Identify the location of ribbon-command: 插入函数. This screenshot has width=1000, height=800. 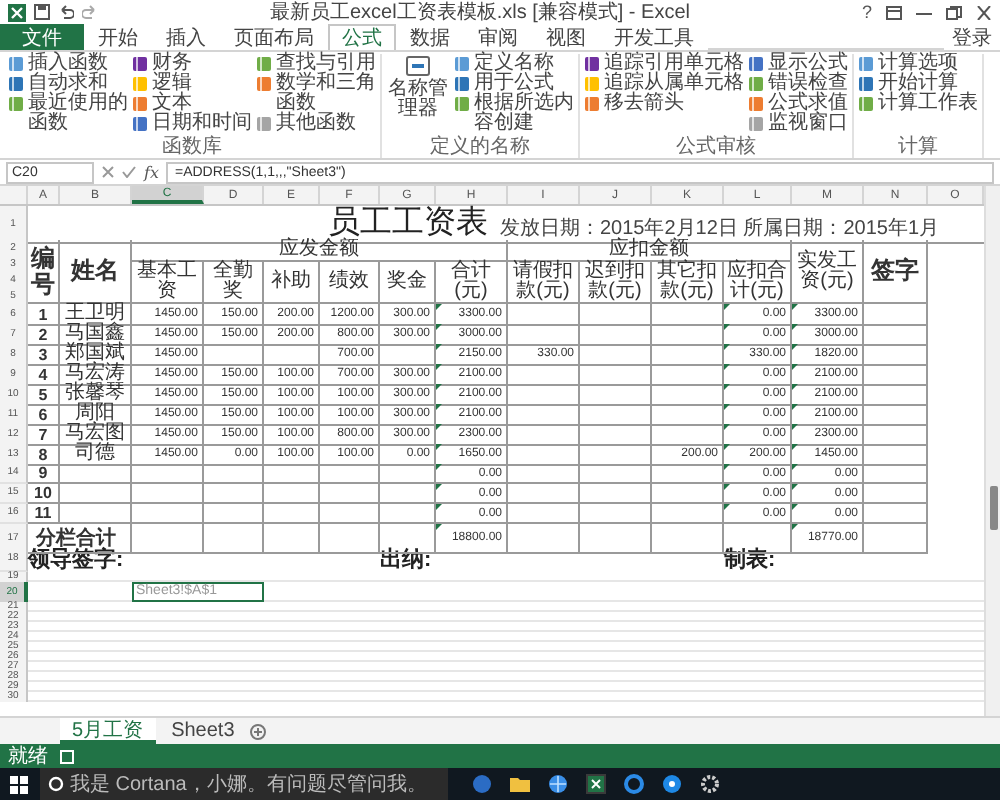
(68, 64).